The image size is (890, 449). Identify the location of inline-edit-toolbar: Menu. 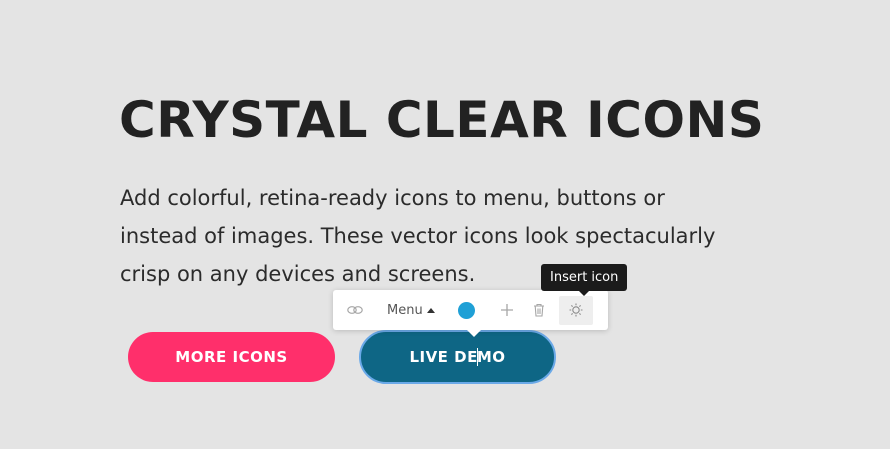
(470, 313).